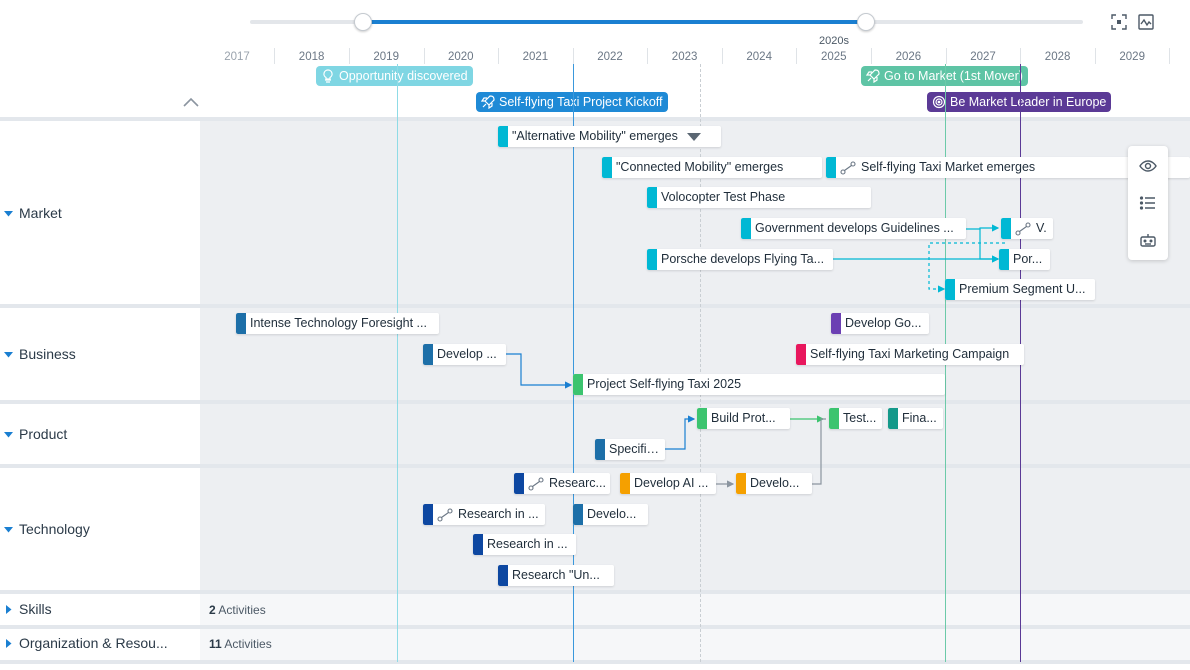  What do you see at coordinates (595, 662) in the screenshot?
I see `lane-separator` at bounding box center [595, 662].